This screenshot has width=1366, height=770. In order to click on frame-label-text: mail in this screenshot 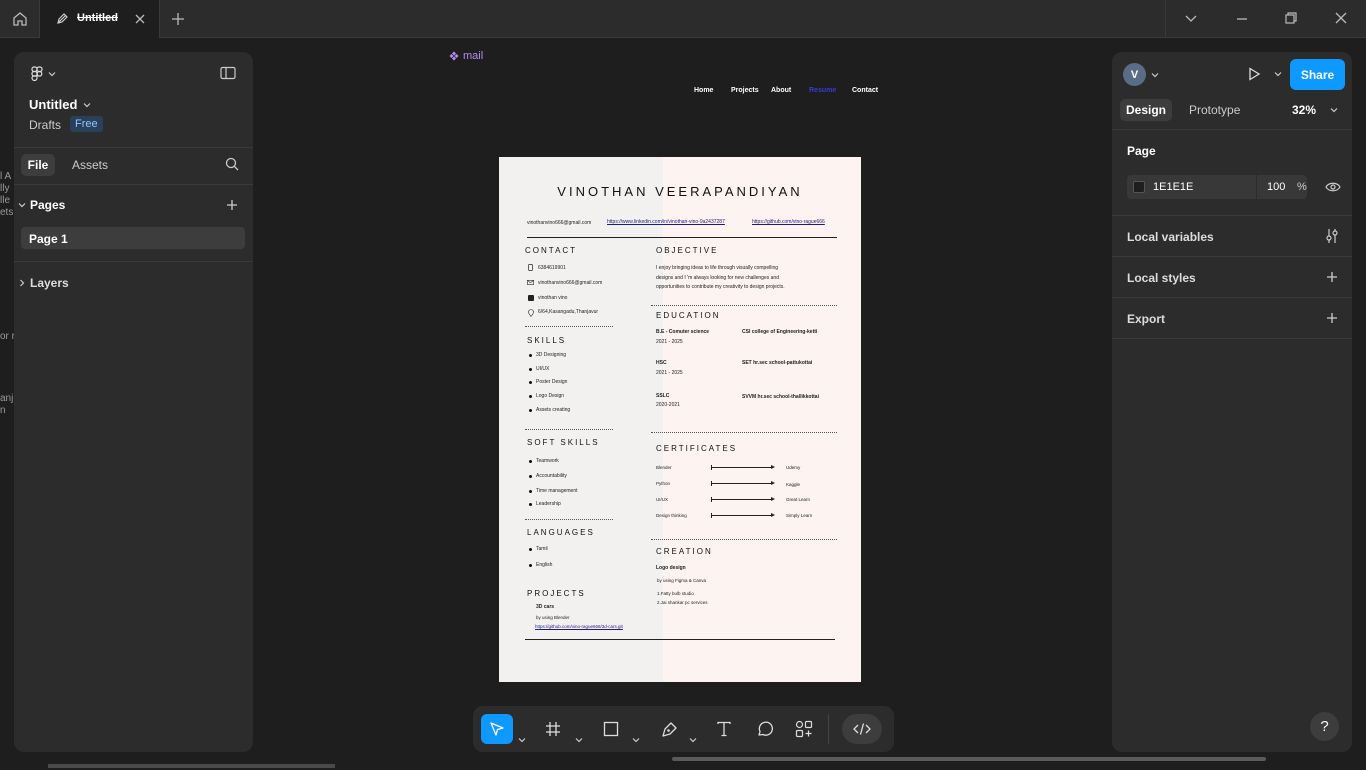, I will do `click(473, 56)`.